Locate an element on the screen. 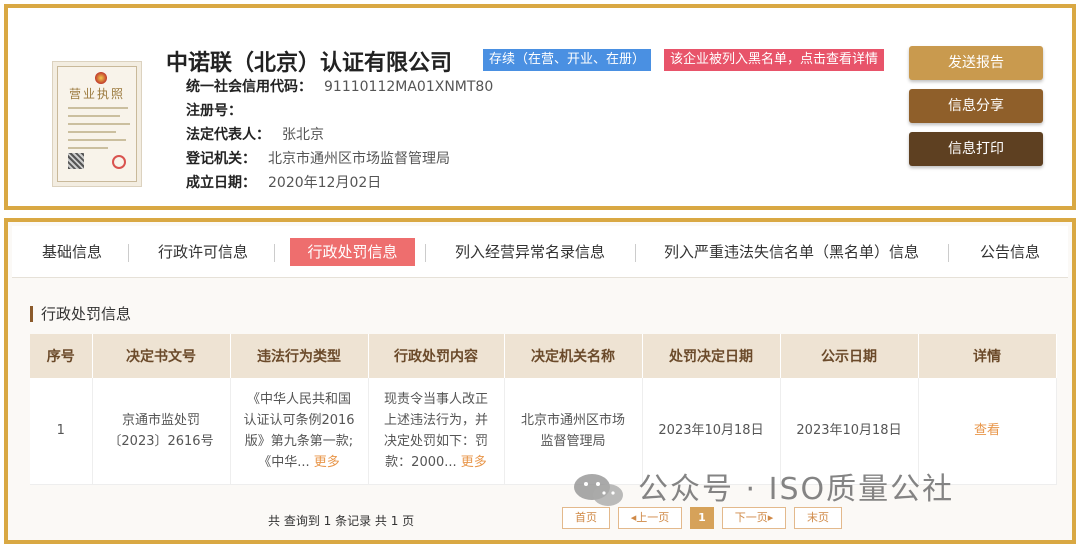 This screenshot has width=1080, height=548. cell-decision-date: 2023年10月18日 is located at coordinates (711, 431).